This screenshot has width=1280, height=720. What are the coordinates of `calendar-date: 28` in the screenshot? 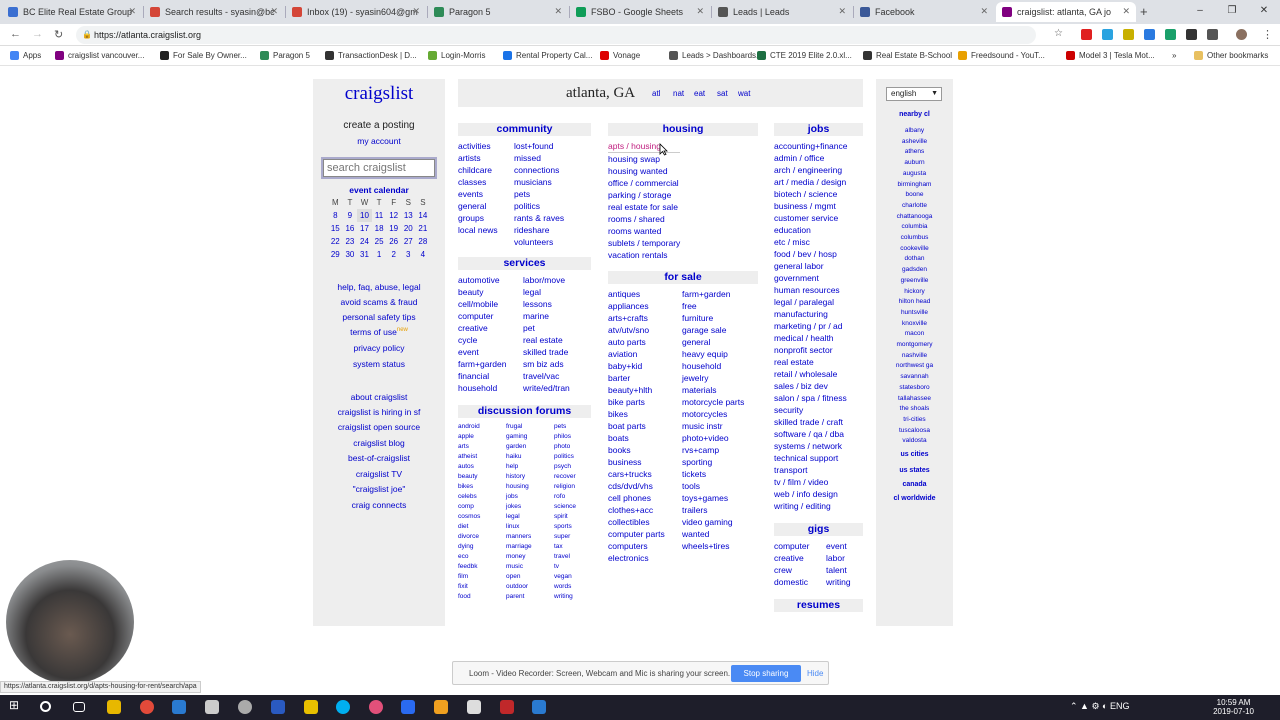 It's located at (423, 241).